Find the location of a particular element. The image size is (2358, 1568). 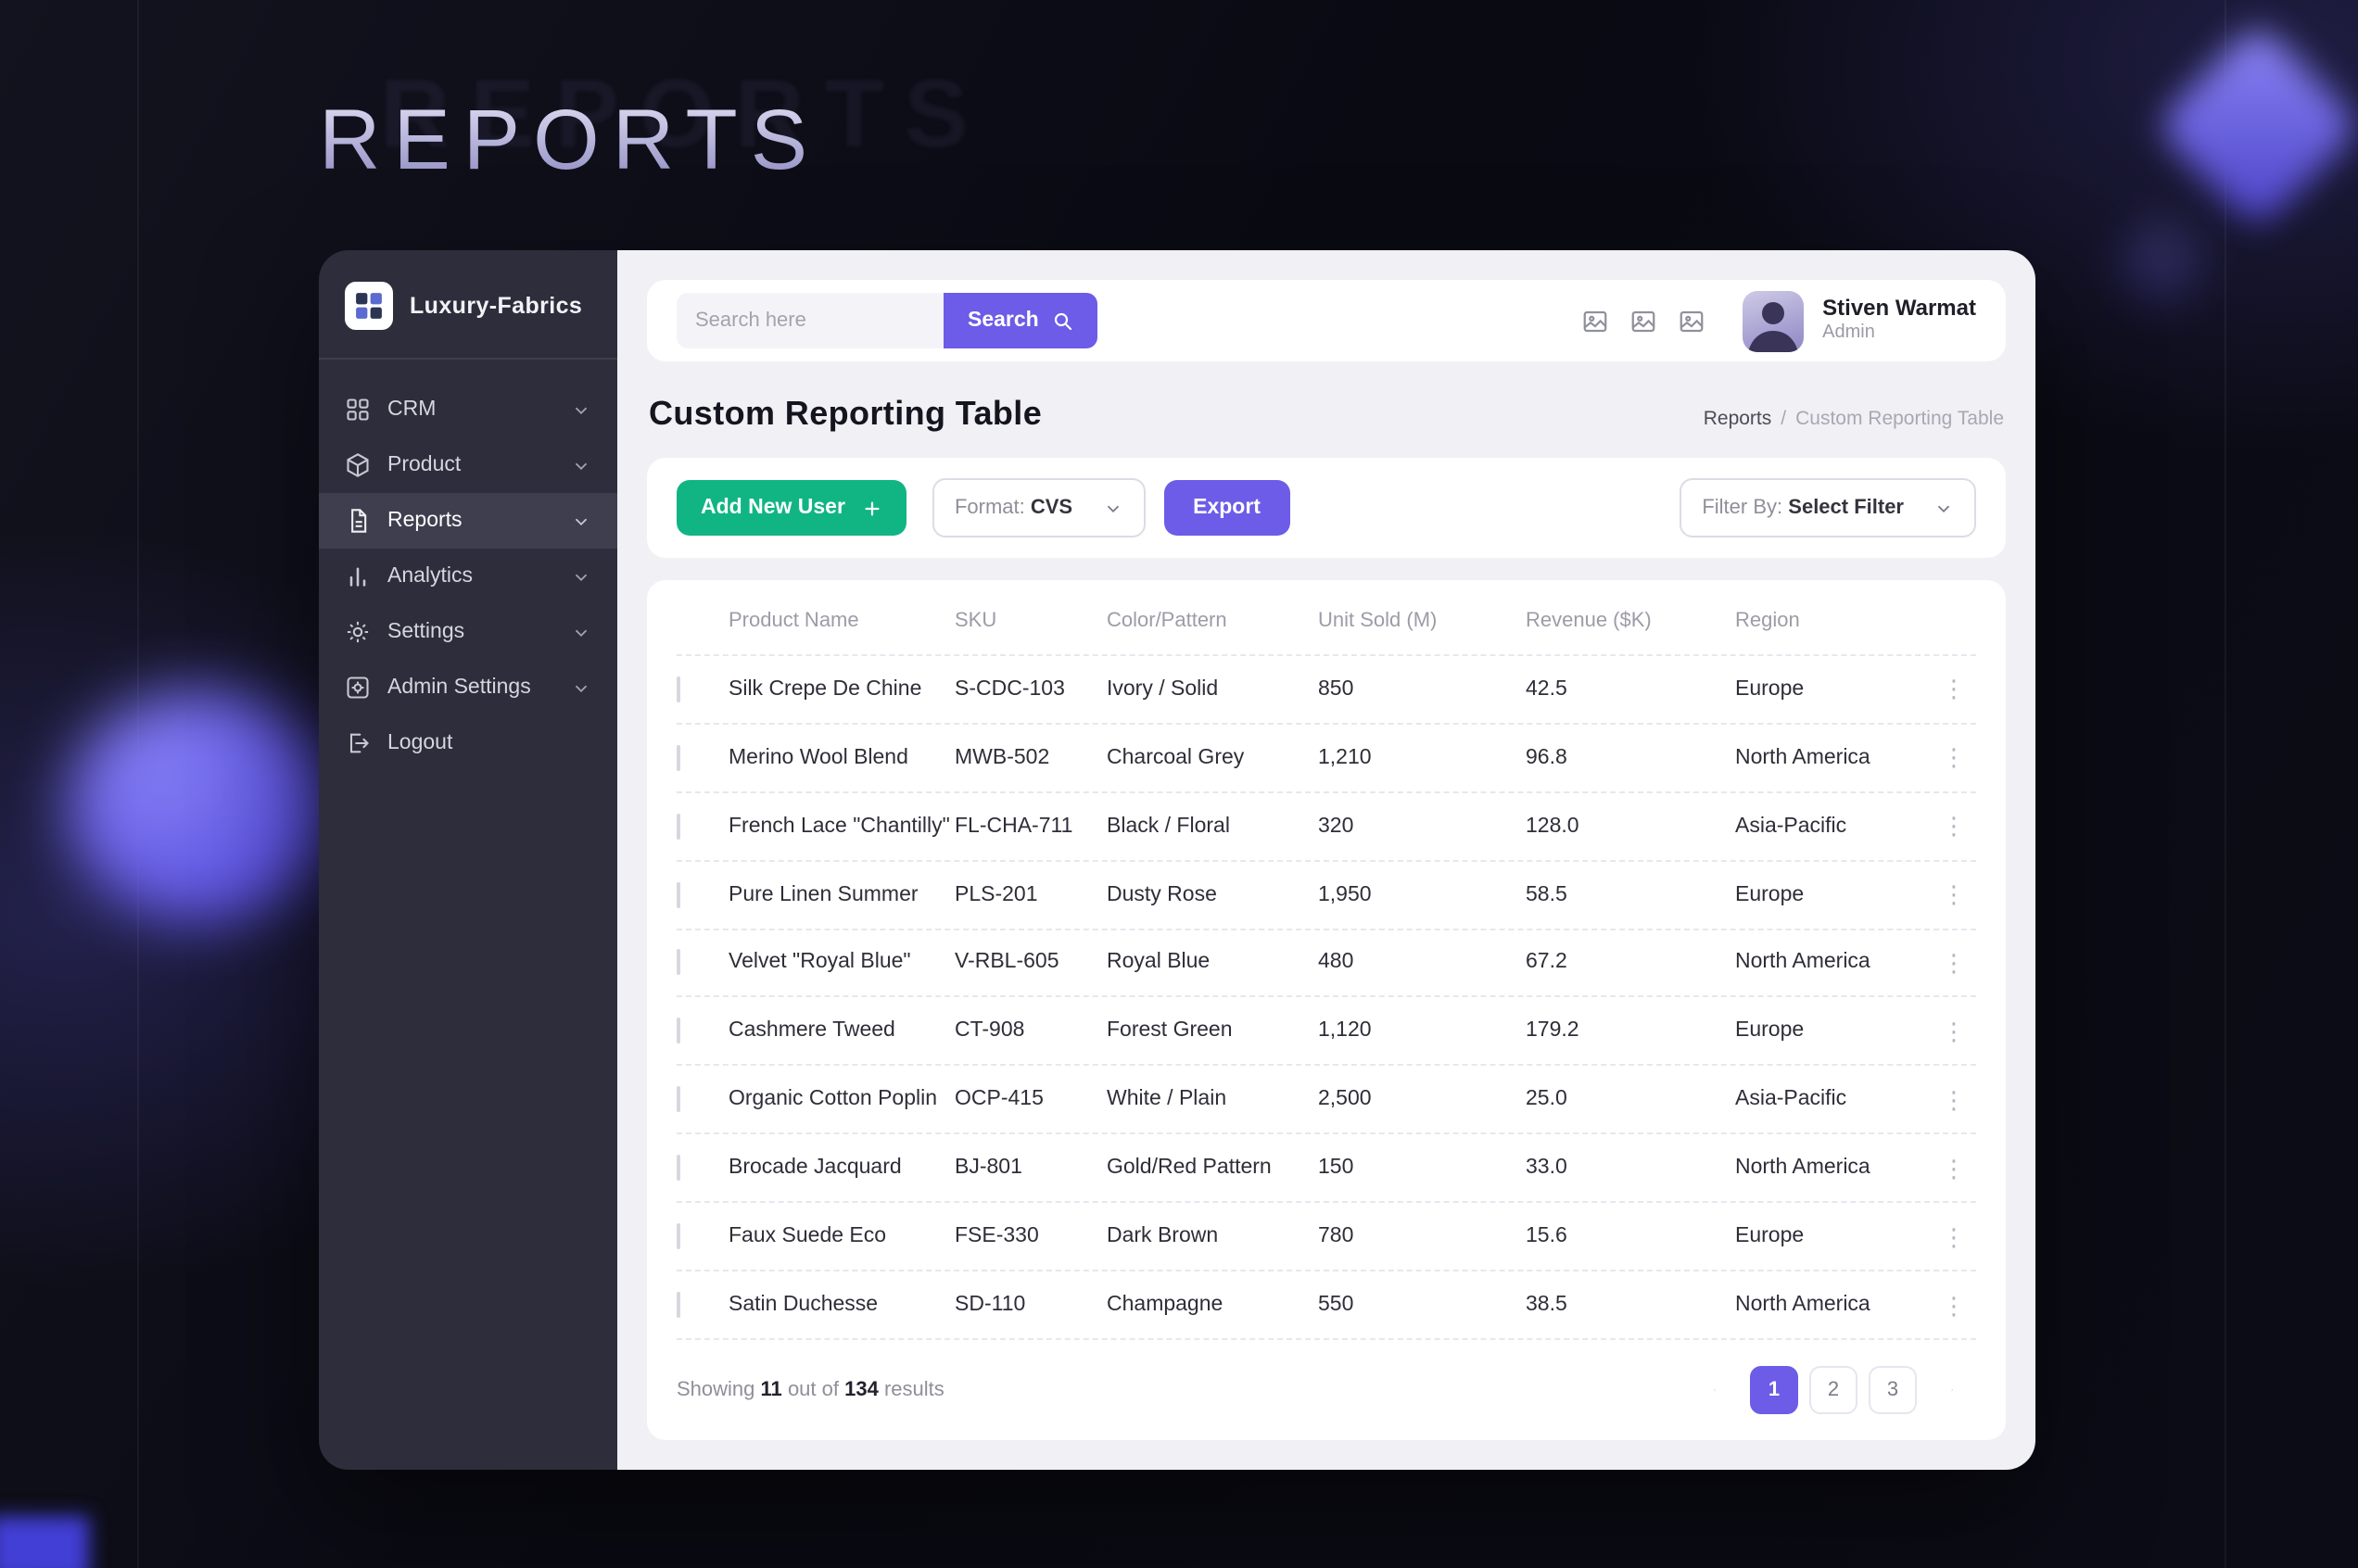

cell-color-pattern: Charcoal Grey is located at coordinates (1176, 757).